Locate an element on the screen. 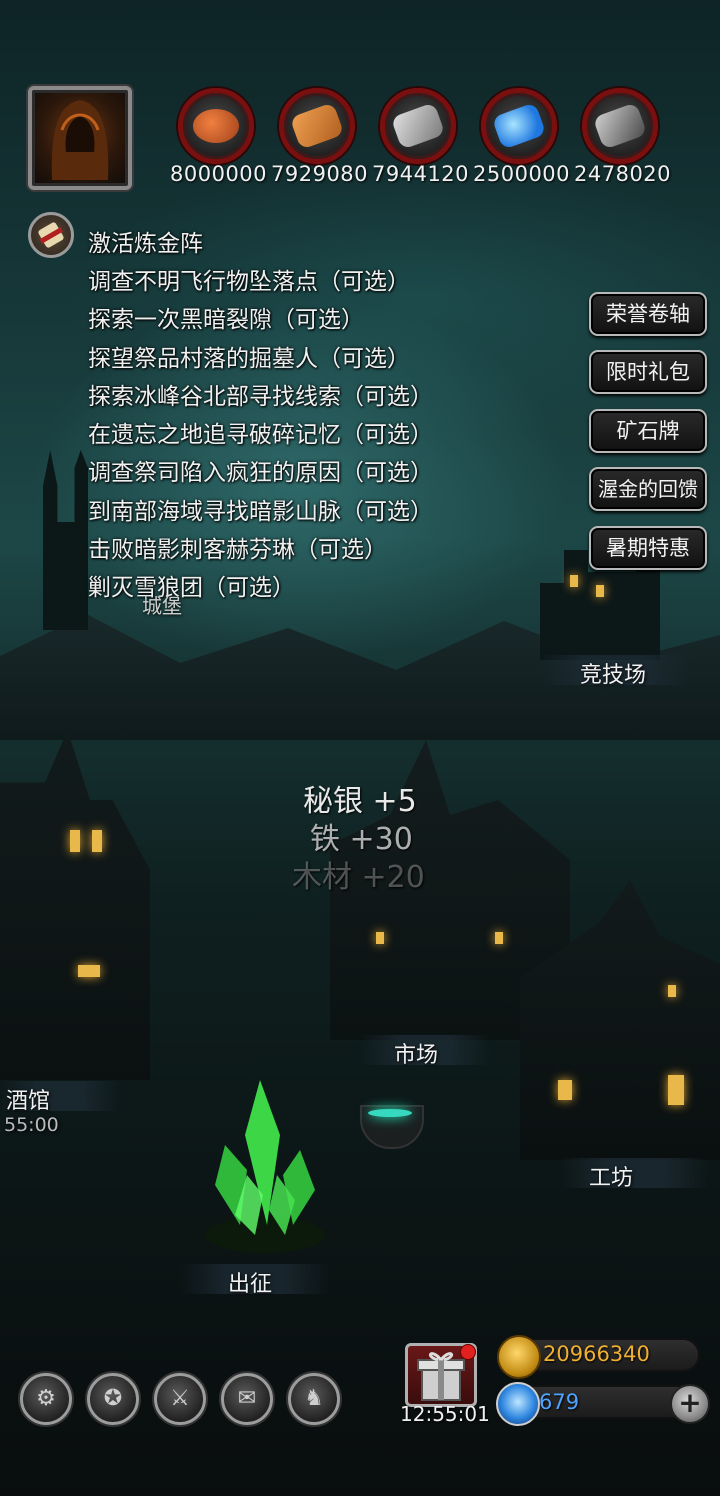 This screenshot has height=1496, width=720. meat-value: 8000000 is located at coordinates (219, 174).